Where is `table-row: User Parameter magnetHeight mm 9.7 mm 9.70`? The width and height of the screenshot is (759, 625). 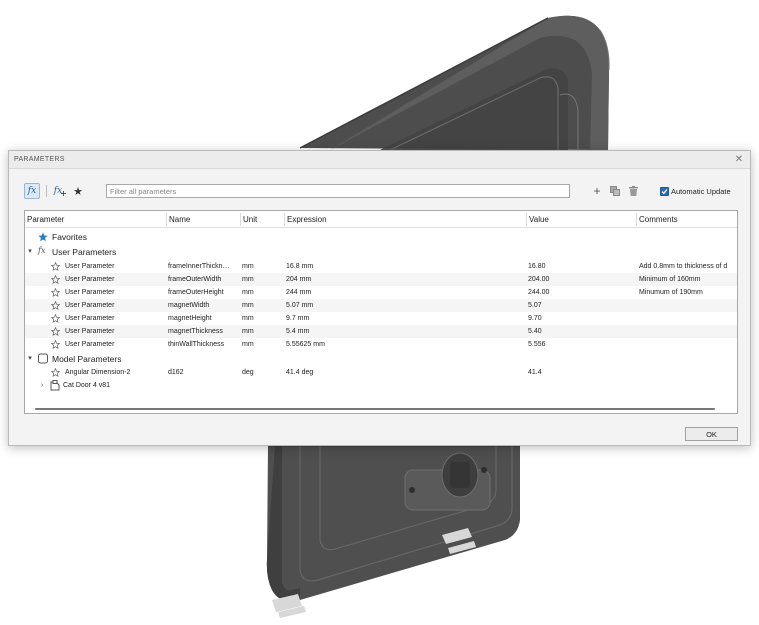 table-row: User Parameter magnetHeight mm 9.7 mm 9.70 is located at coordinates (381, 318).